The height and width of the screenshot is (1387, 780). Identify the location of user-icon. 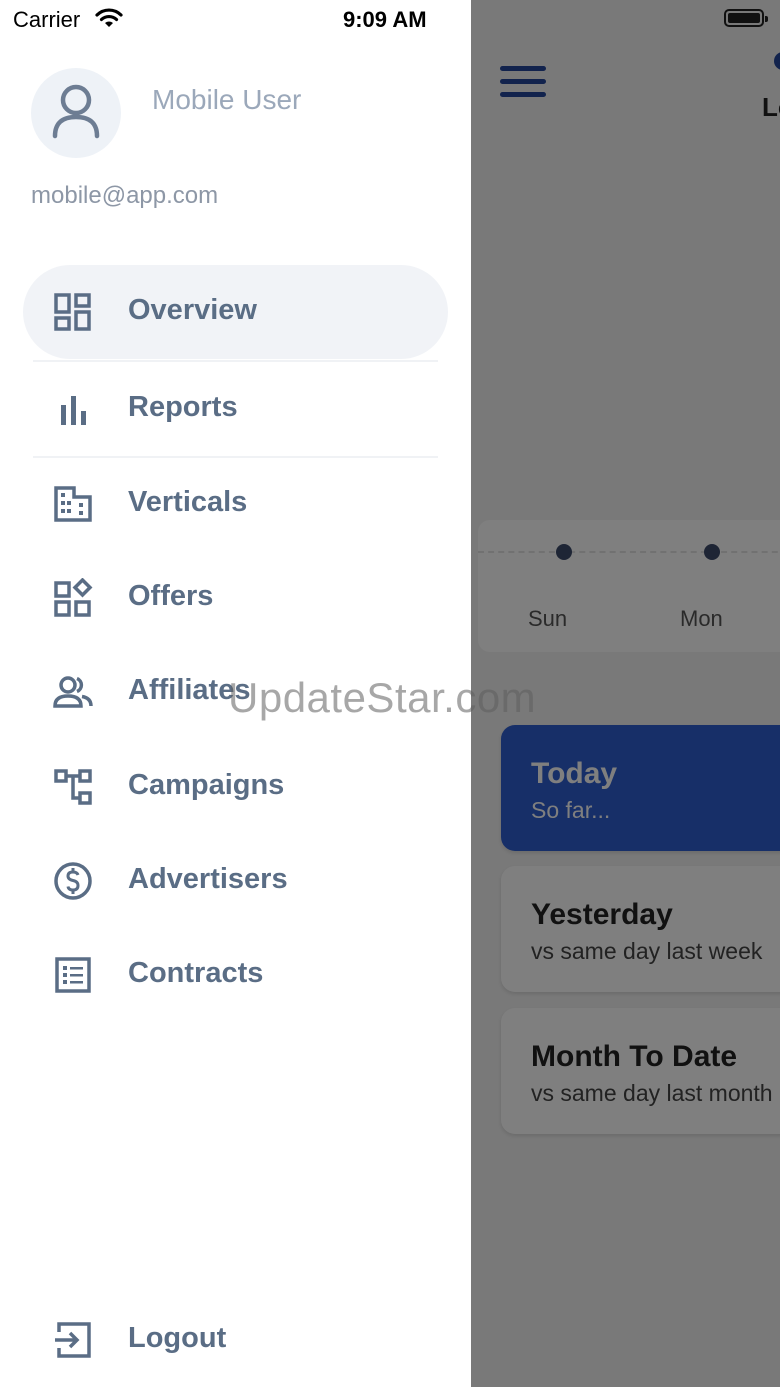
(76, 111).